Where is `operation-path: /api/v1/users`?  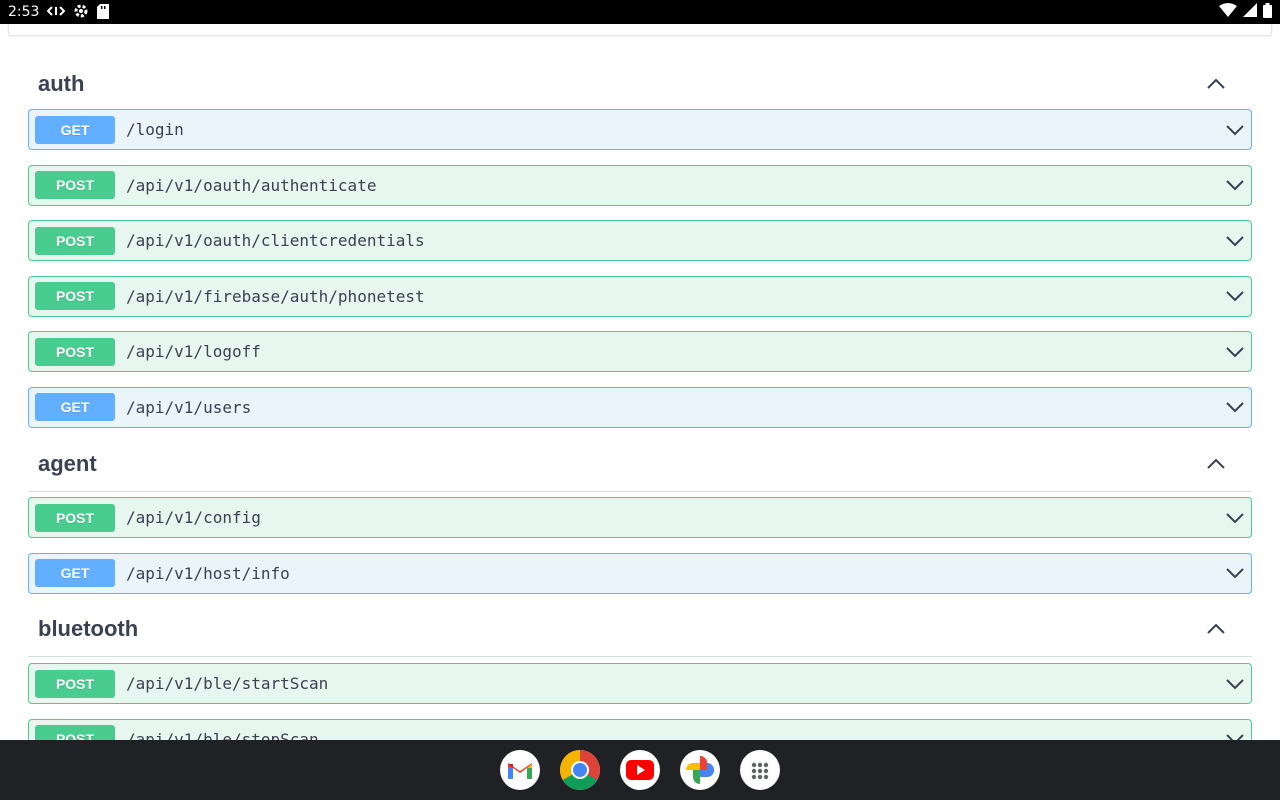
operation-path: /api/v1/users is located at coordinates (189, 407).